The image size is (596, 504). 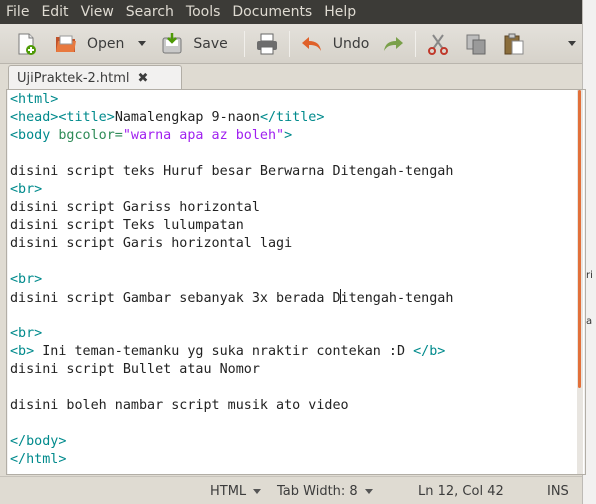 What do you see at coordinates (292, 117) in the screenshot?
I see `code-token: </title>` at bounding box center [292, 117].